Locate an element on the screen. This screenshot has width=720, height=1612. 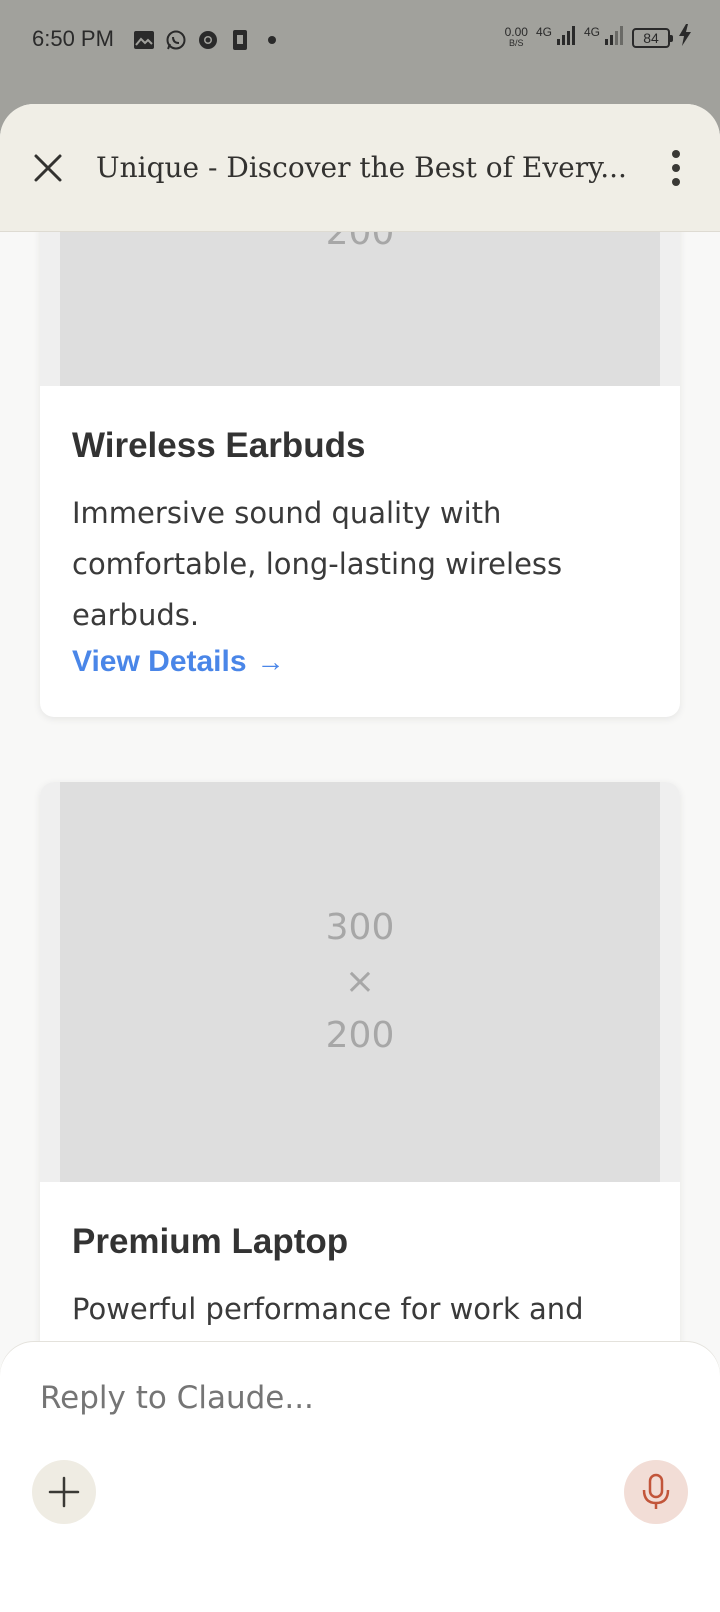
network-speed-value: 0.00 is located at coordinates (516, 31).